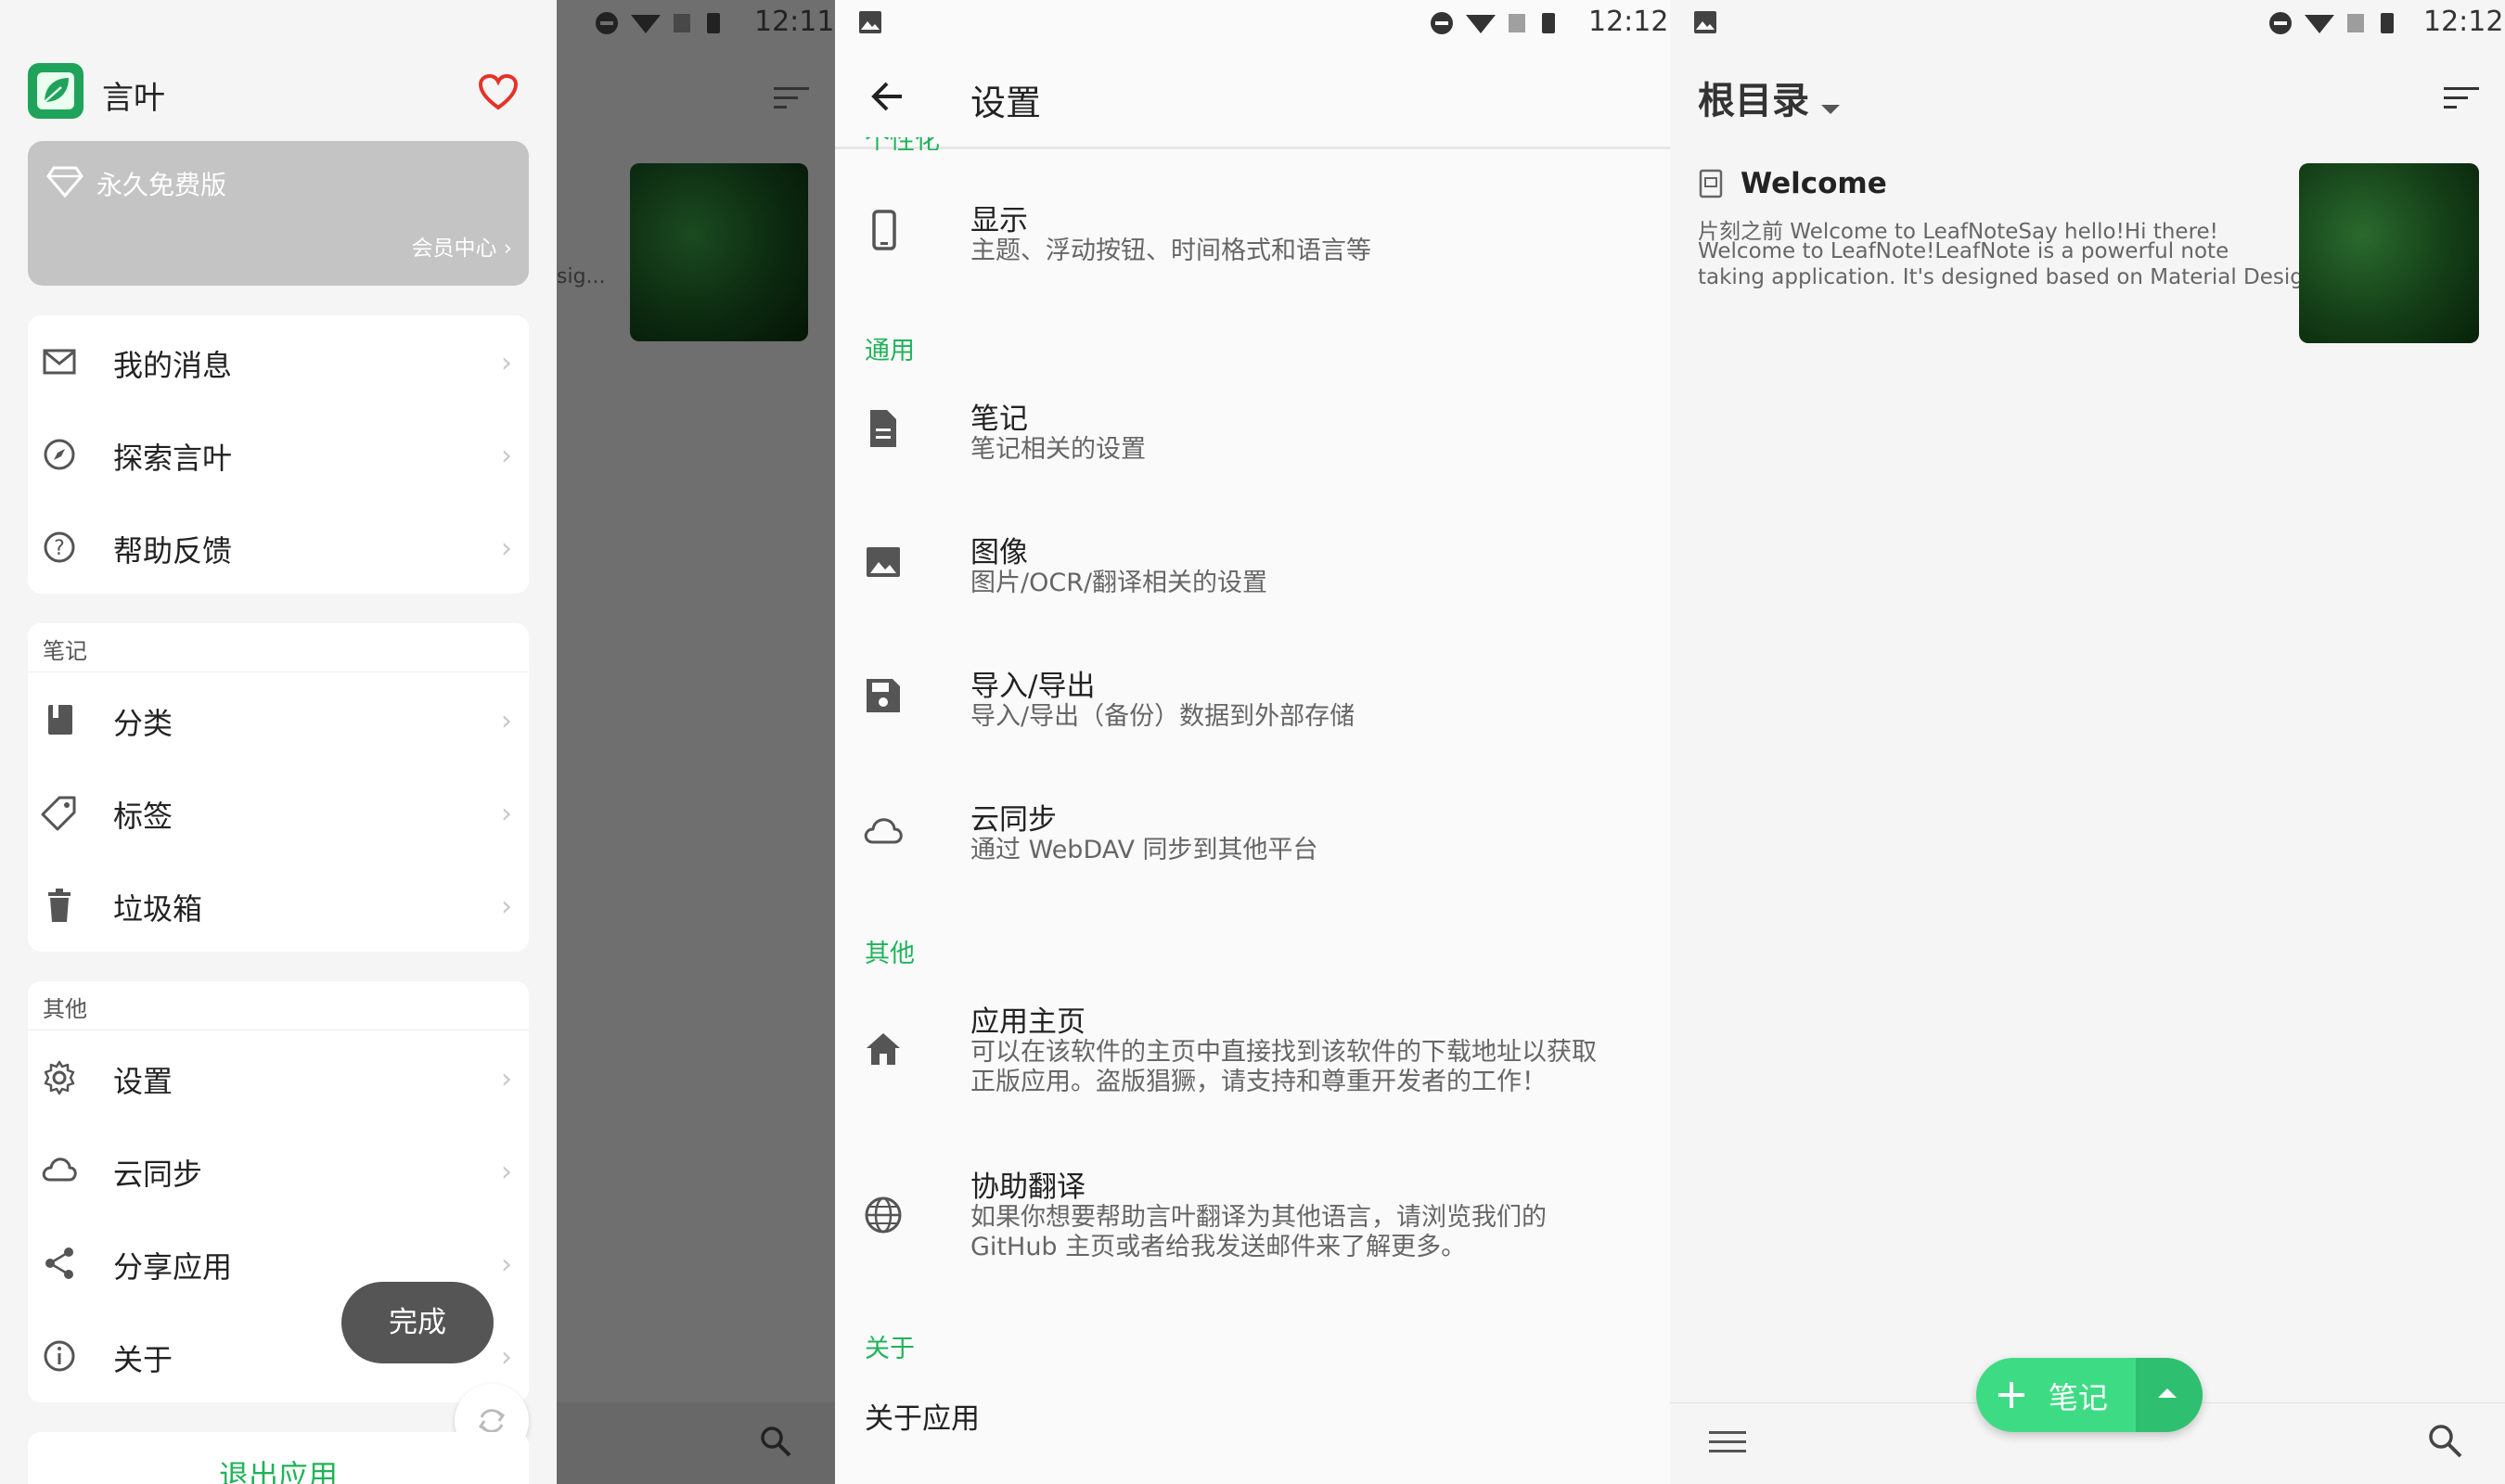 This screenshot has height=1484, width=2505. I want to click on menu-item-label: 探索言叶, so click(173, 458).